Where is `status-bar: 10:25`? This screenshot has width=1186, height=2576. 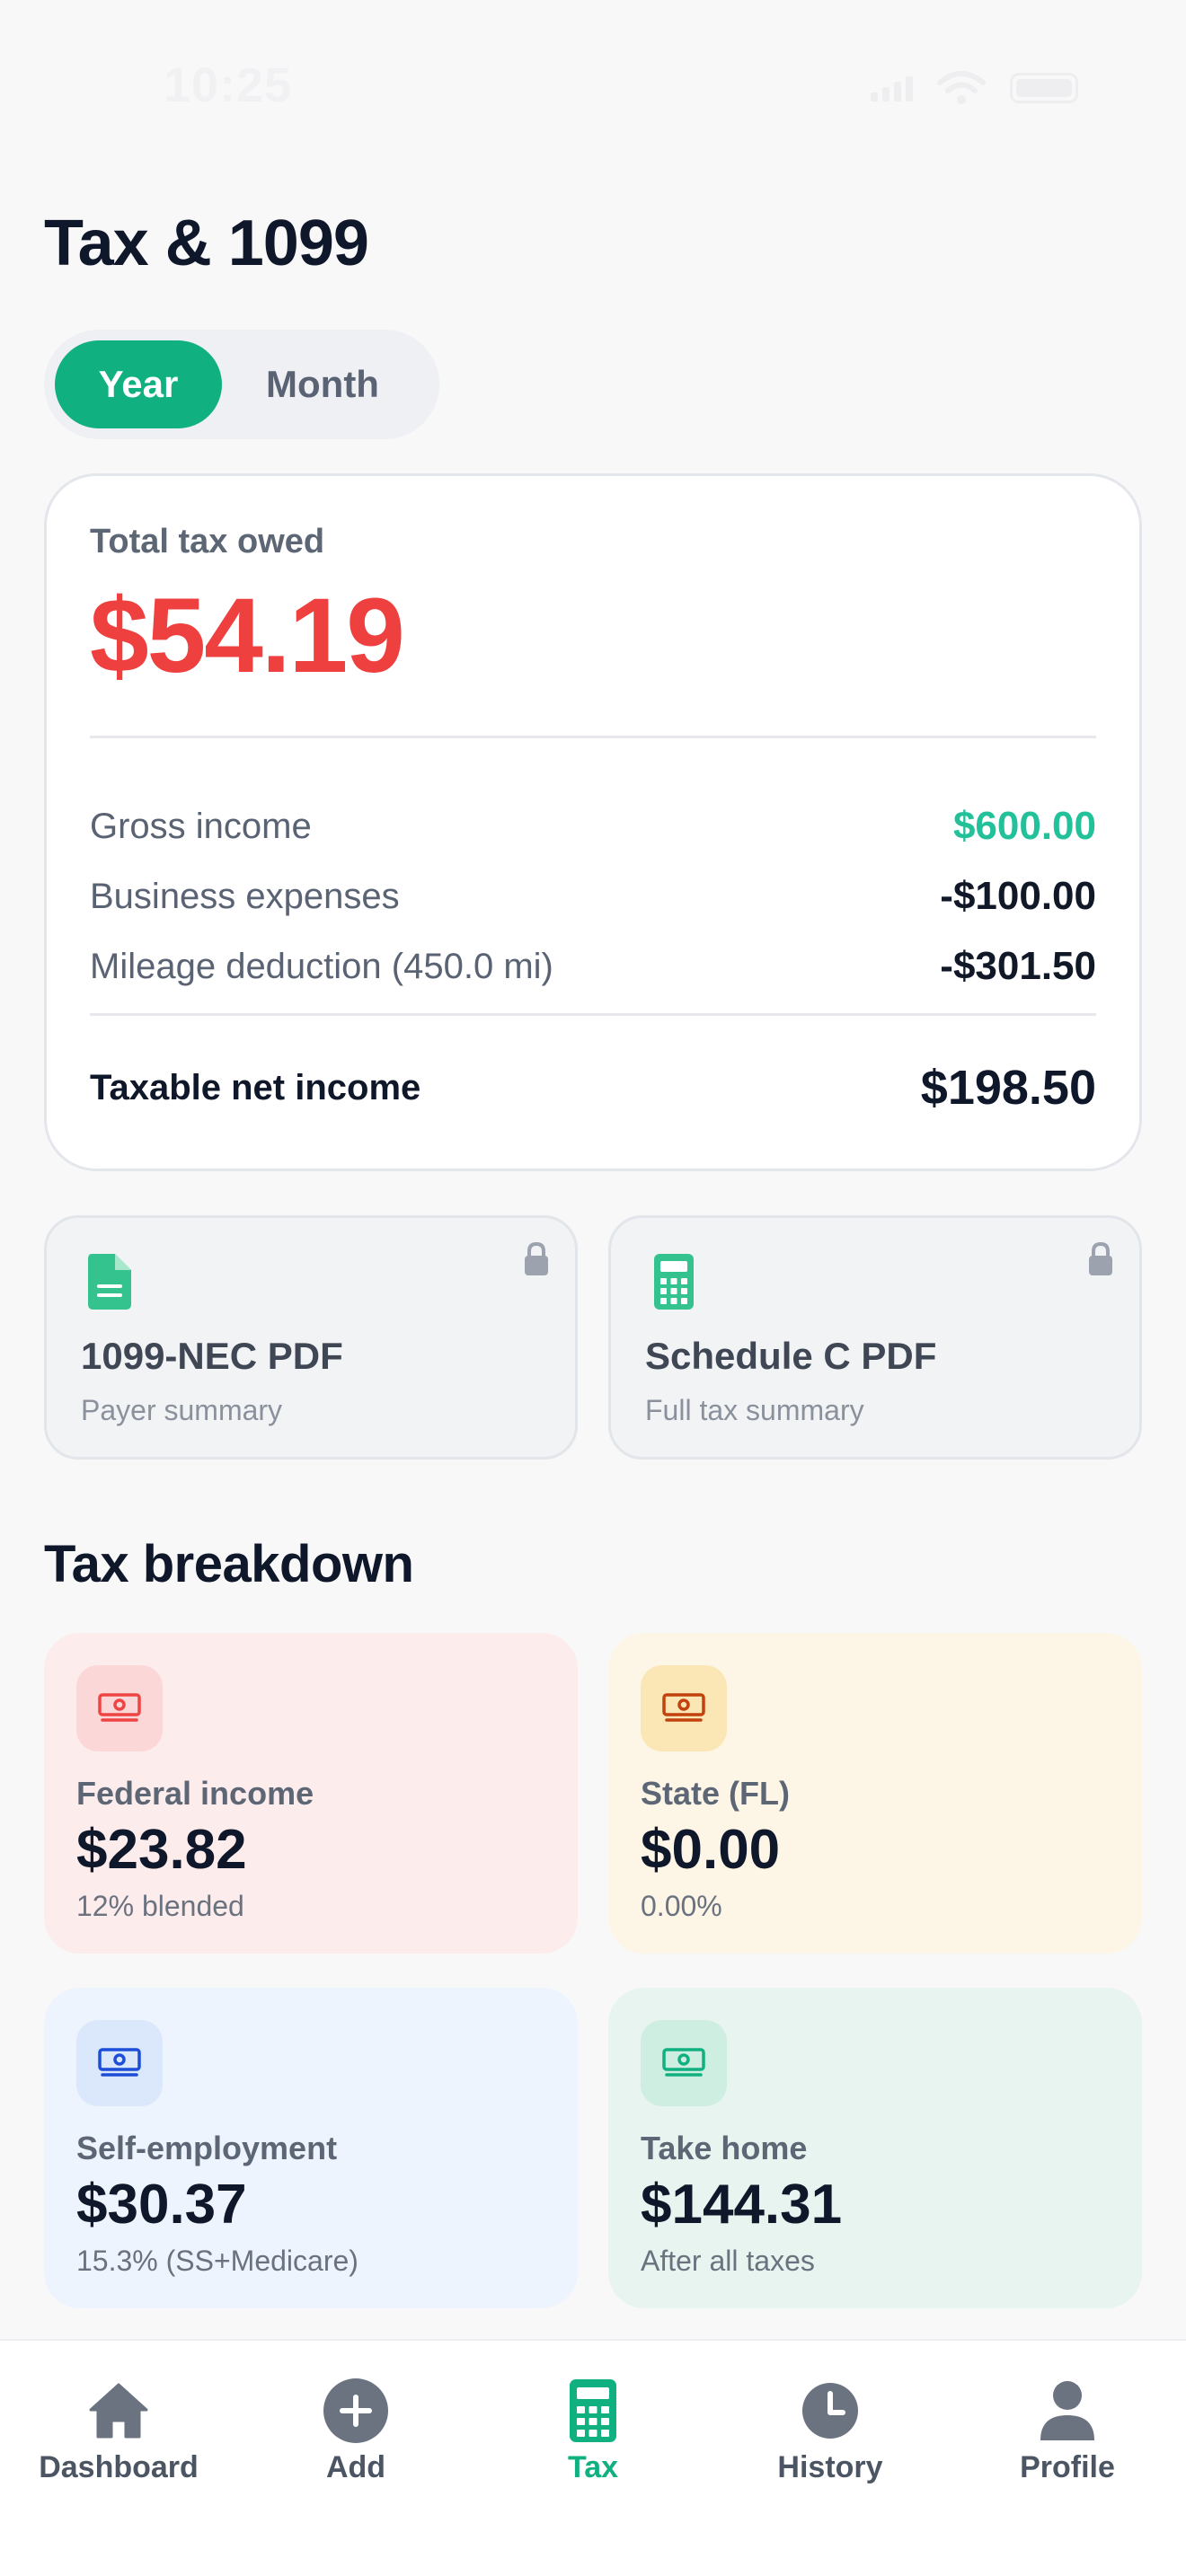 status-bar: 10:25 is located at coordinates (593, 85).